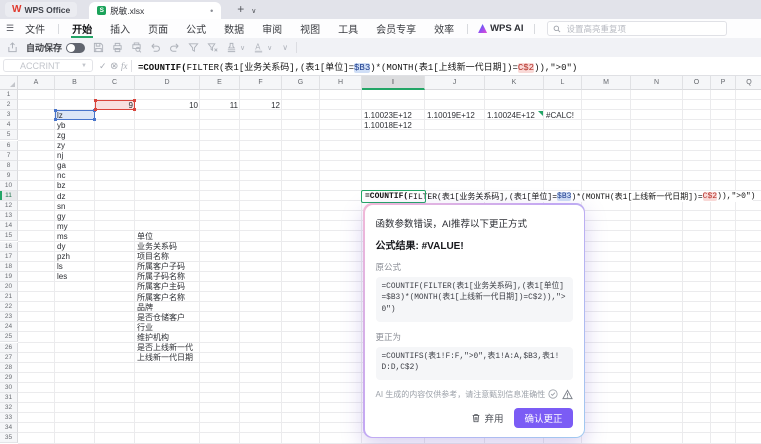 The width and height of the screenshot is (761, 444). What do you see at coordinates (9, 105) in the screenshot?
I see `row-header: 2` at bounding box center [9, 105].